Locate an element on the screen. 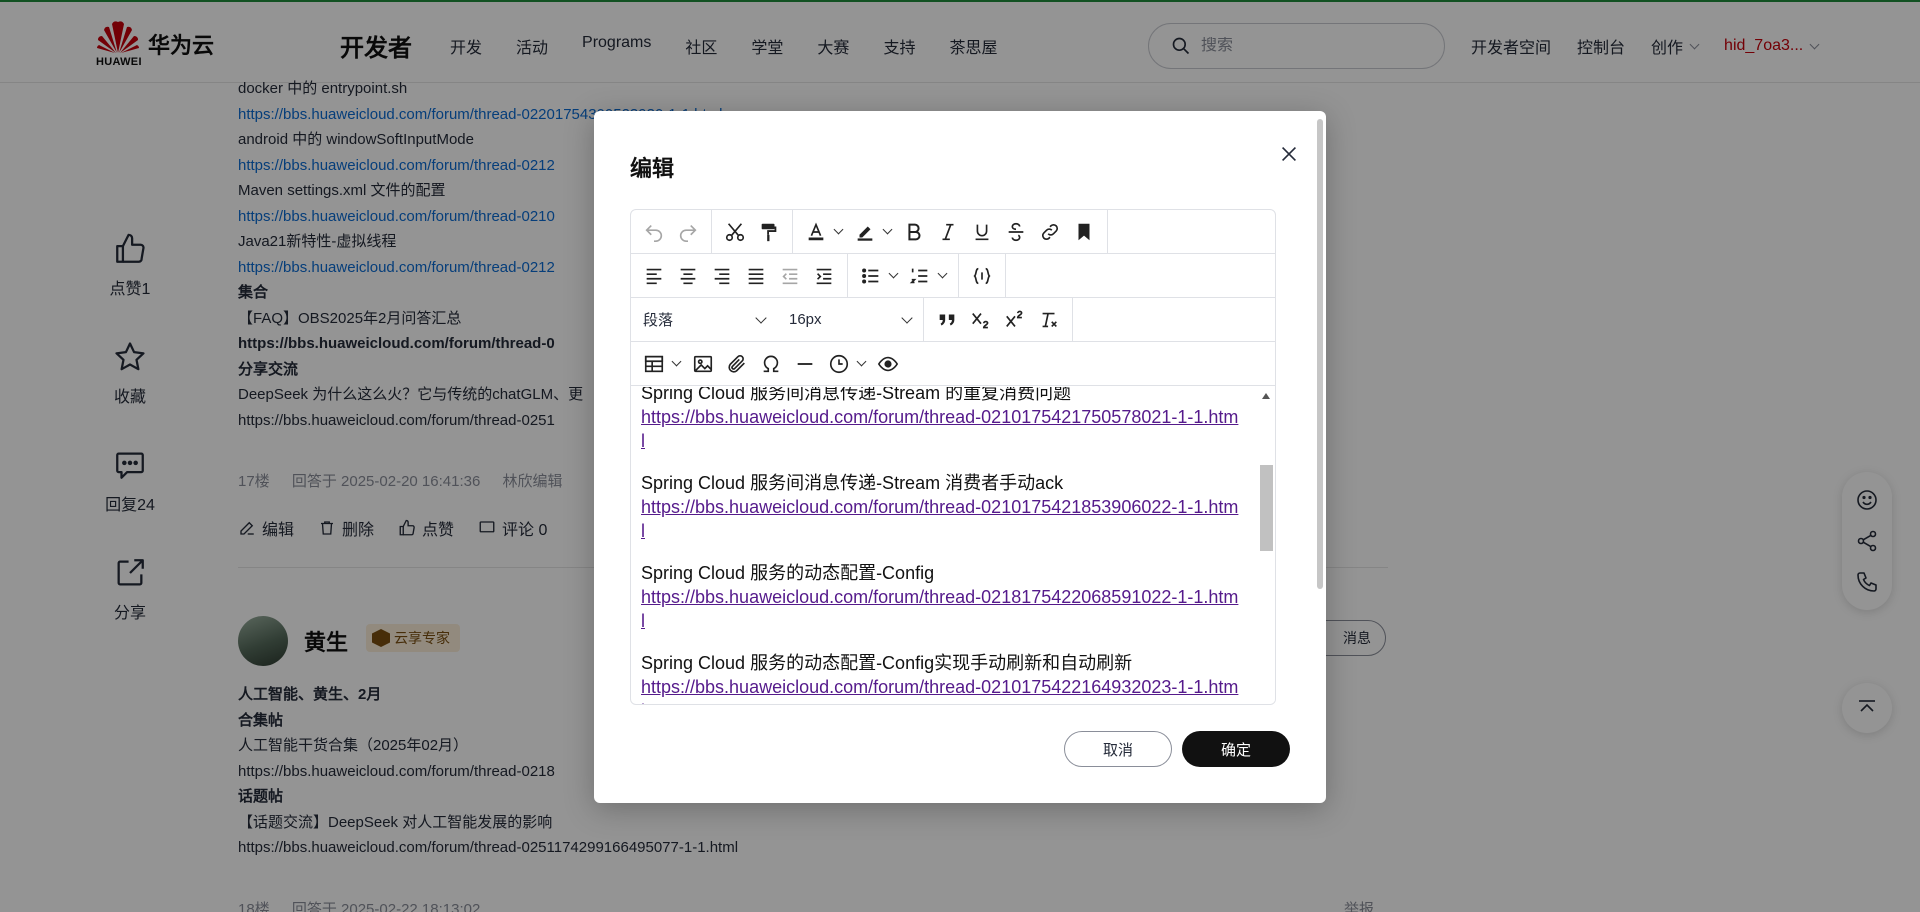 The height and width of the screenshot is (912, 1920). scissors-icon is located at coordinates (735, 231).